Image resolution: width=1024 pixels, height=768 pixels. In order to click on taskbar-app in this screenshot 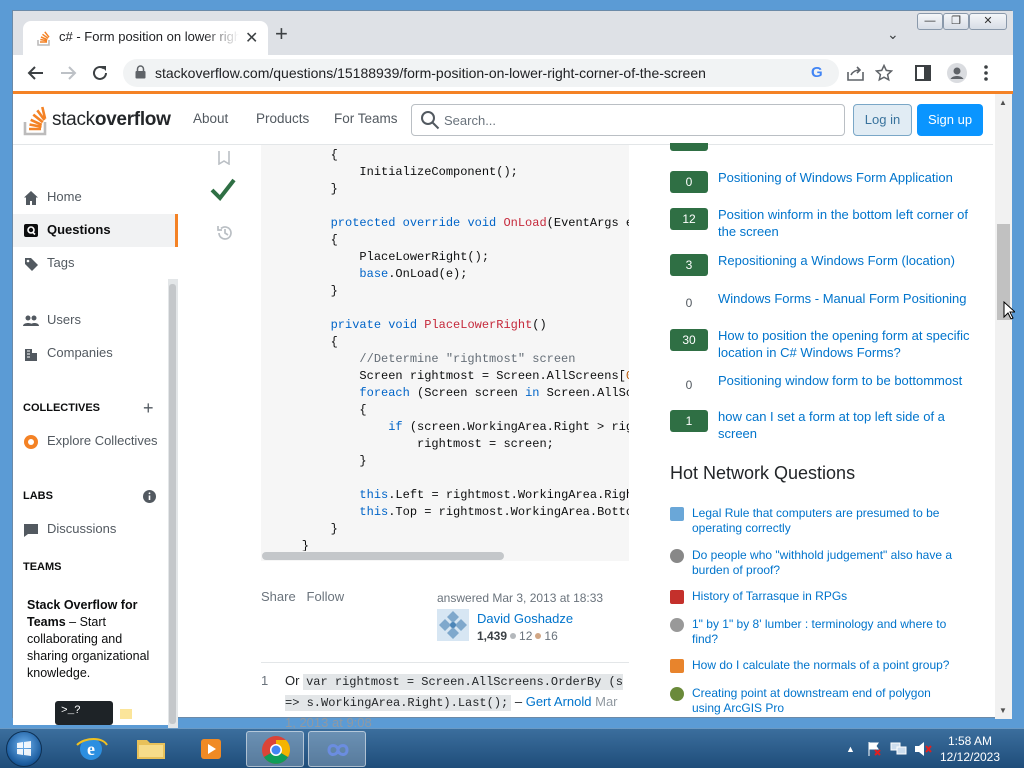, I will do `click(337, 749)`.